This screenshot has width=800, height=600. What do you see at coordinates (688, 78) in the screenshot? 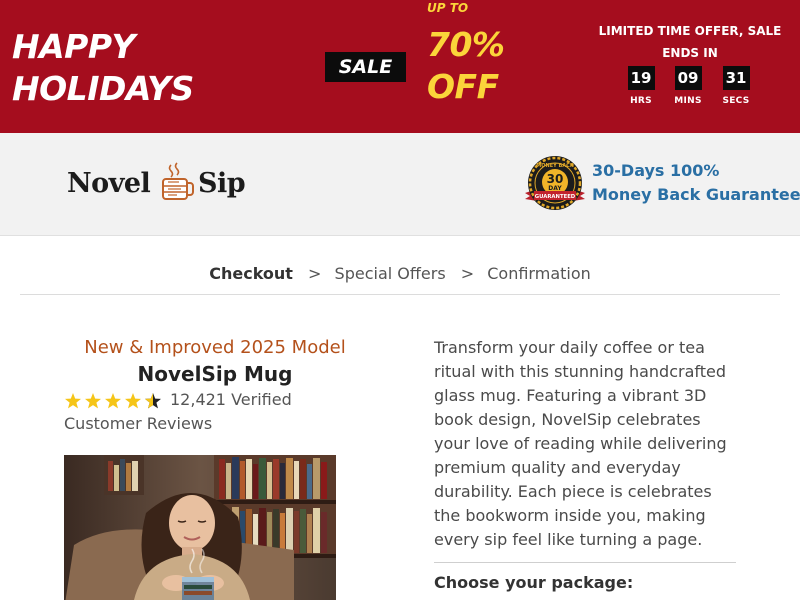
I see `countdown-mins-value: 09` at bounding box center [688, 78].